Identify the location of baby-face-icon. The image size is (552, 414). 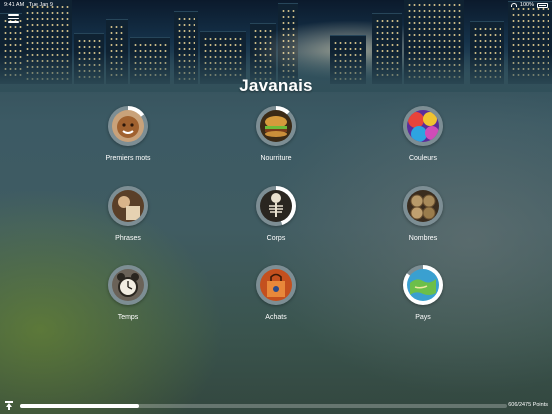
(128, 126).